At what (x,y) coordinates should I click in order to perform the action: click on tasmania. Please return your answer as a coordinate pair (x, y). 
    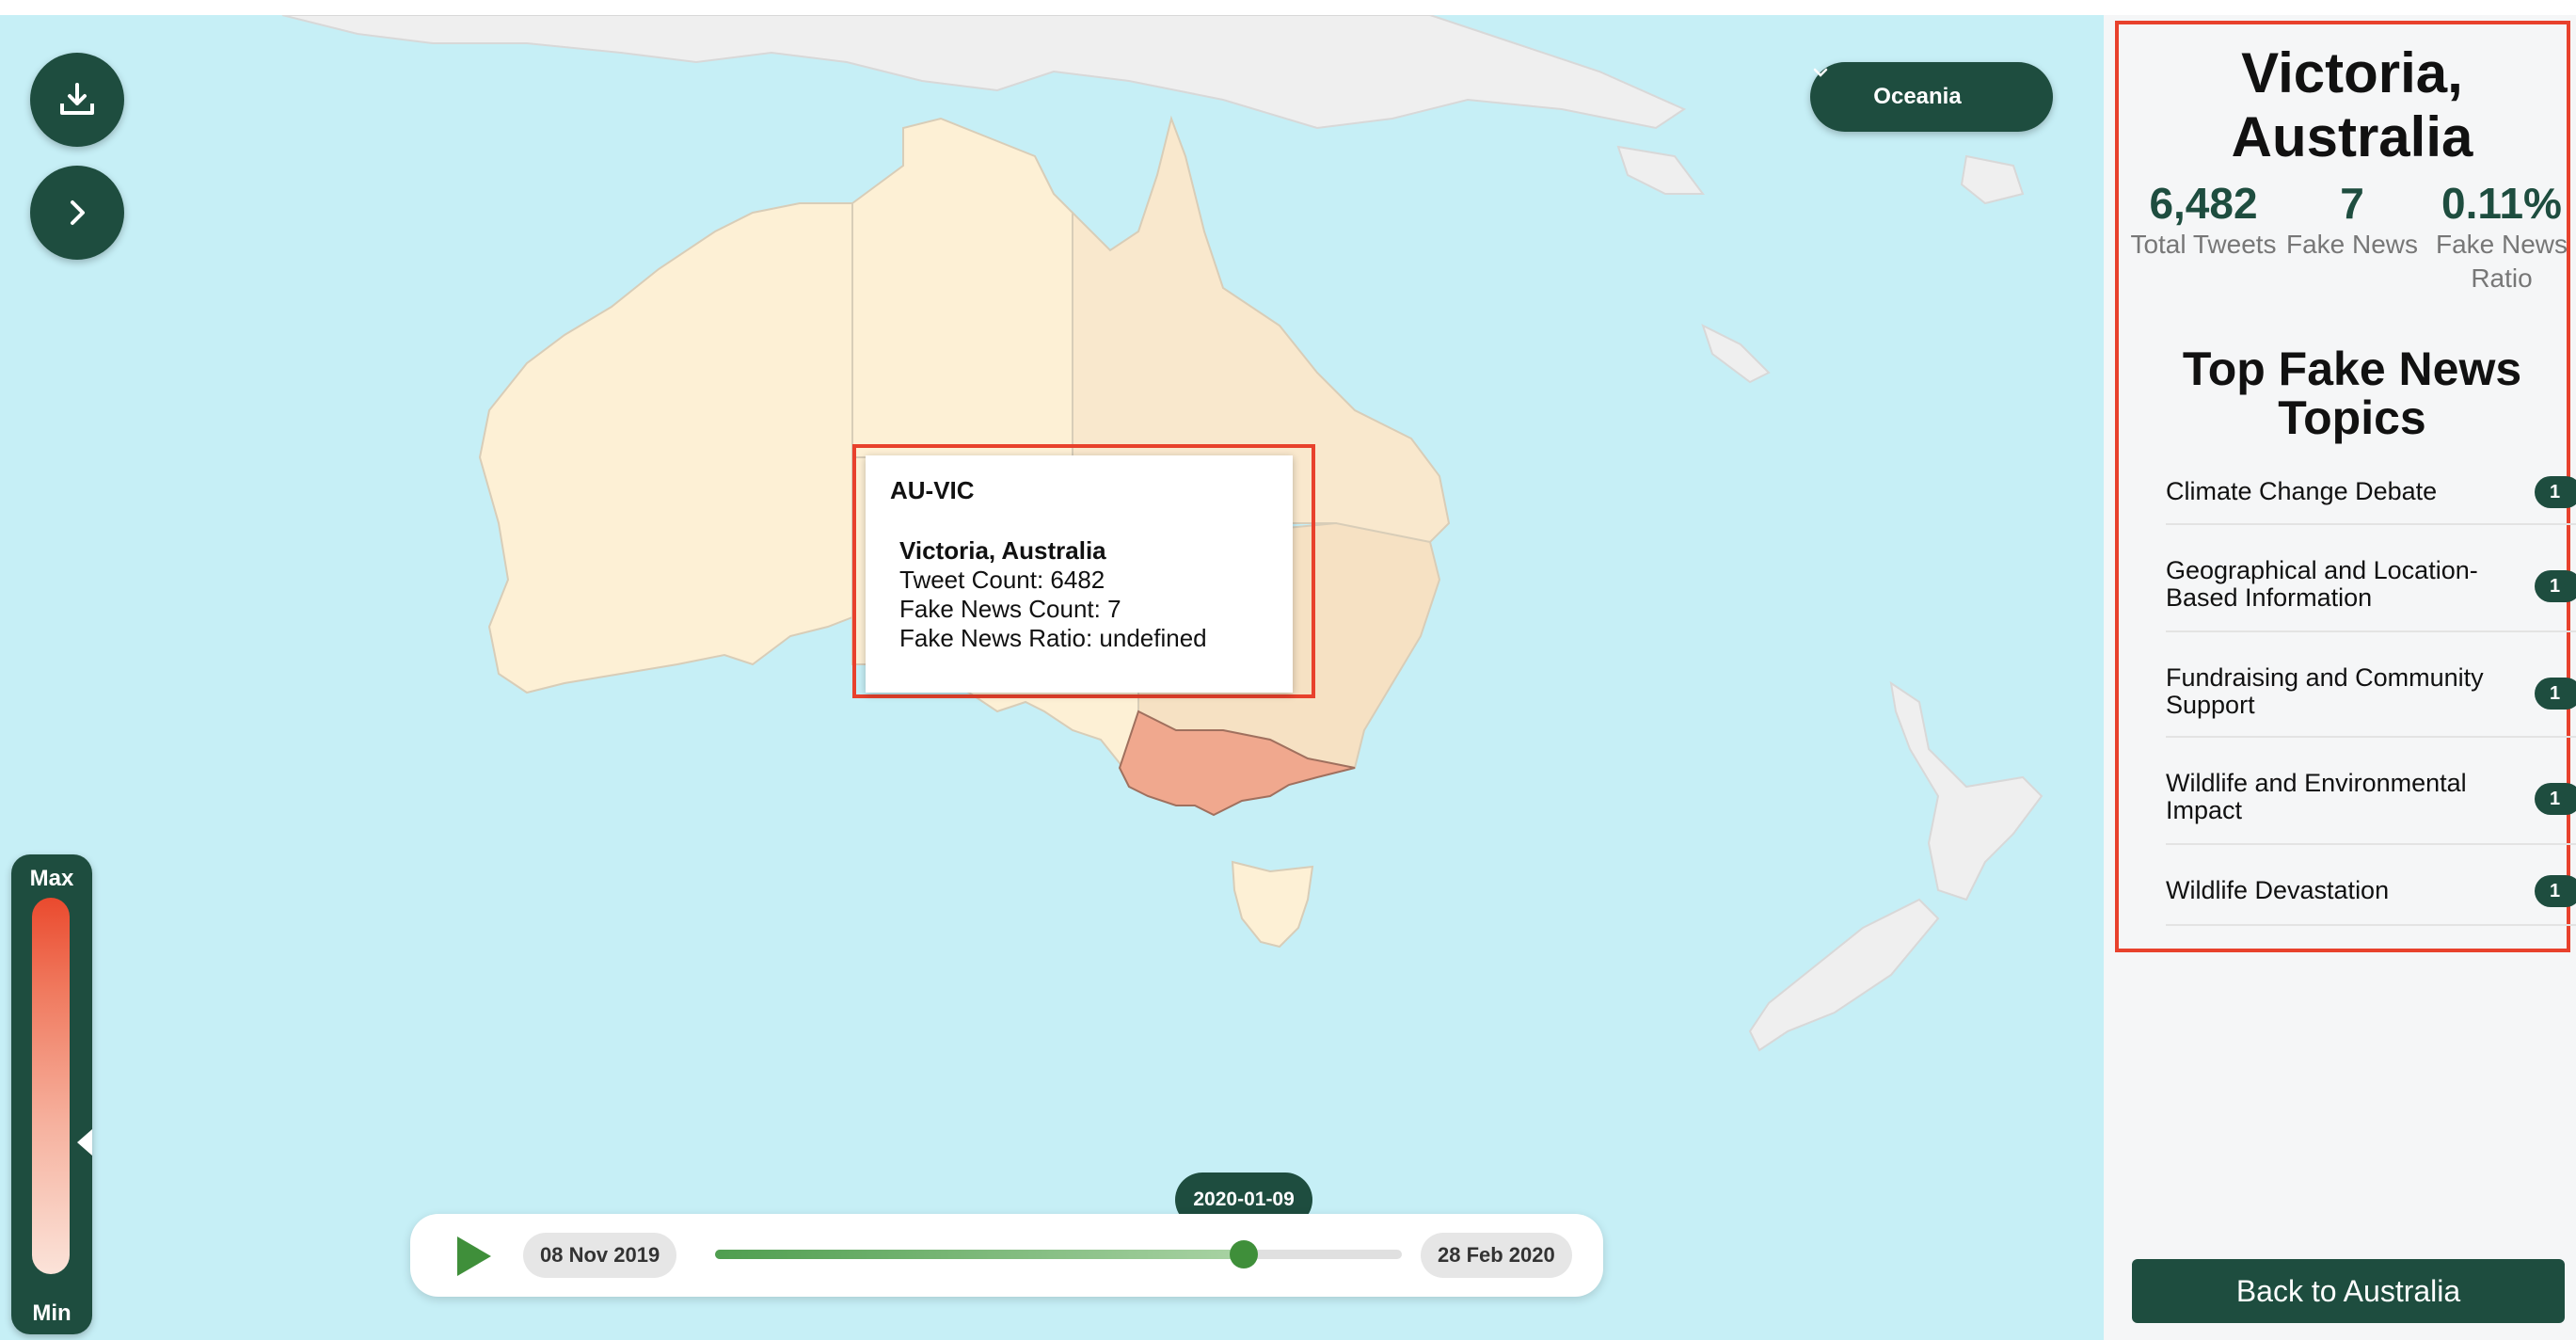
    Looking at the image, I should click on (1273, 905).